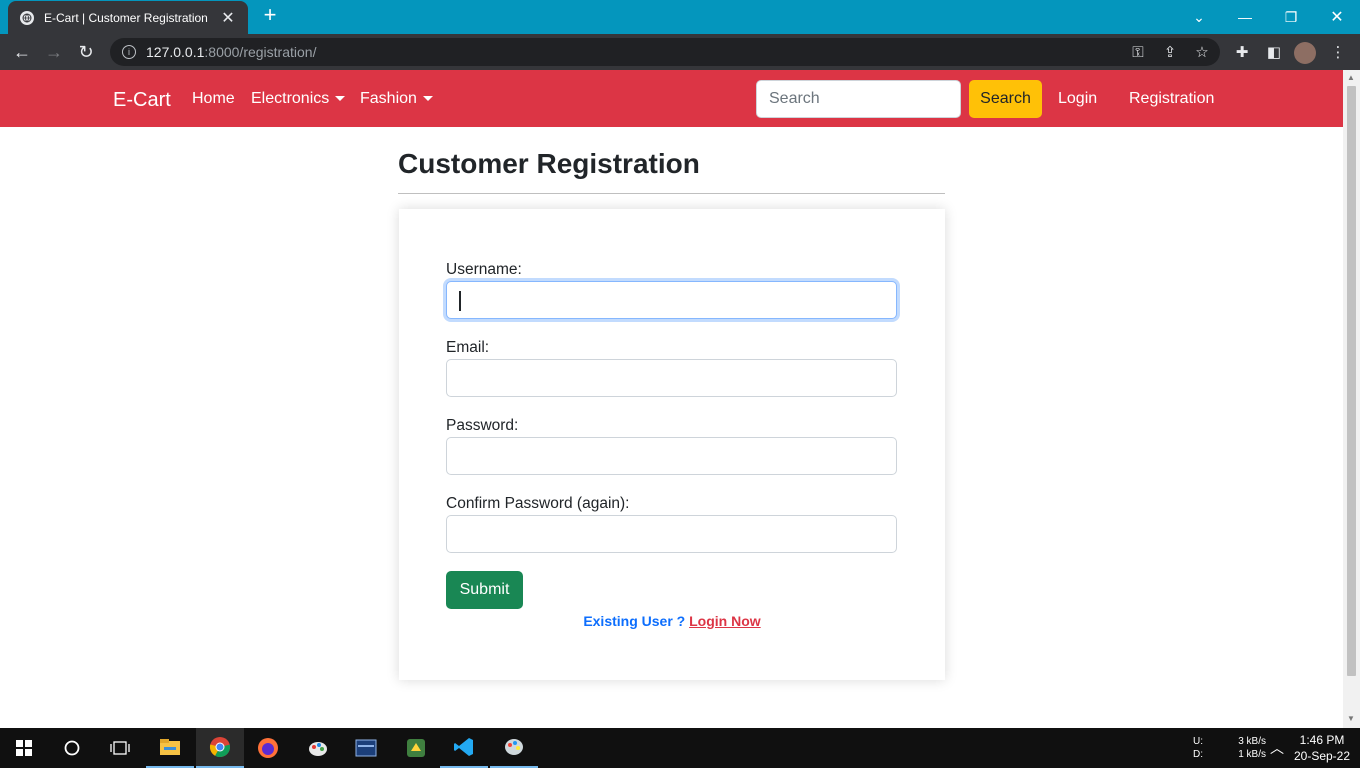 This screenshot has width=1360, height=768. Describe the element at coordinates (175, 52) in the screenshot. I see `url-host: 127.0.0.1` at that location.